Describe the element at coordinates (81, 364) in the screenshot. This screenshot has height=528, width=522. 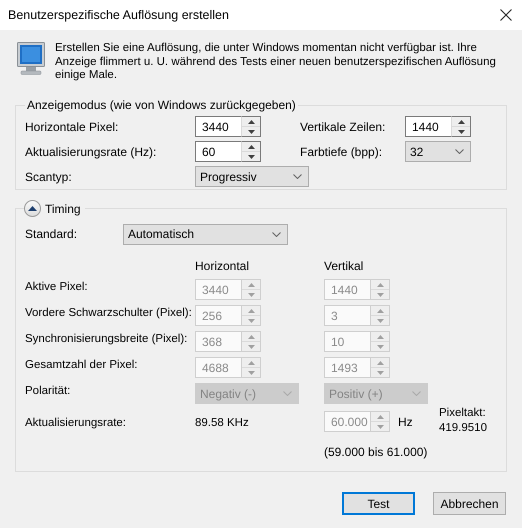
I see `field-label: Gesamtzahl der Pixel:` at that location.